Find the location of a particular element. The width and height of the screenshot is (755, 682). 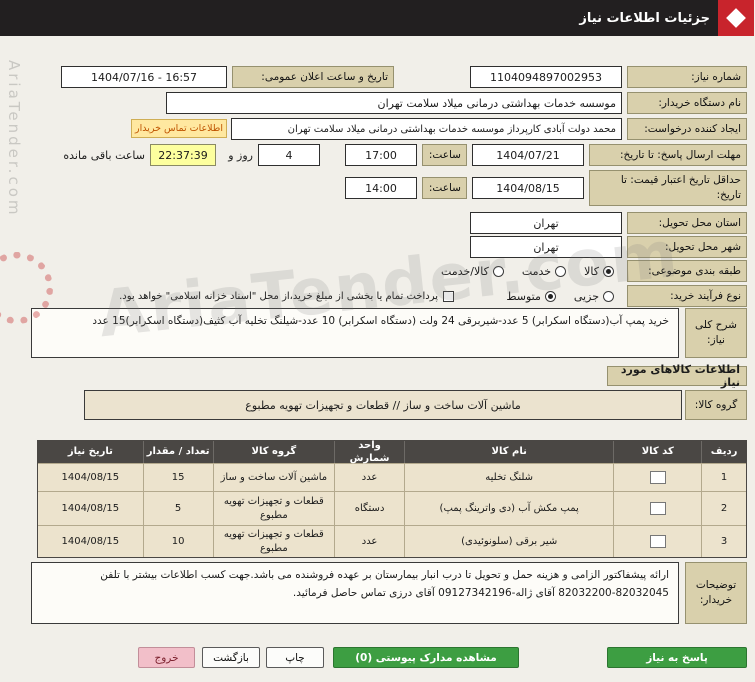

reply-deadline-time-field: 17:00 is located at coordinates (382, 155).